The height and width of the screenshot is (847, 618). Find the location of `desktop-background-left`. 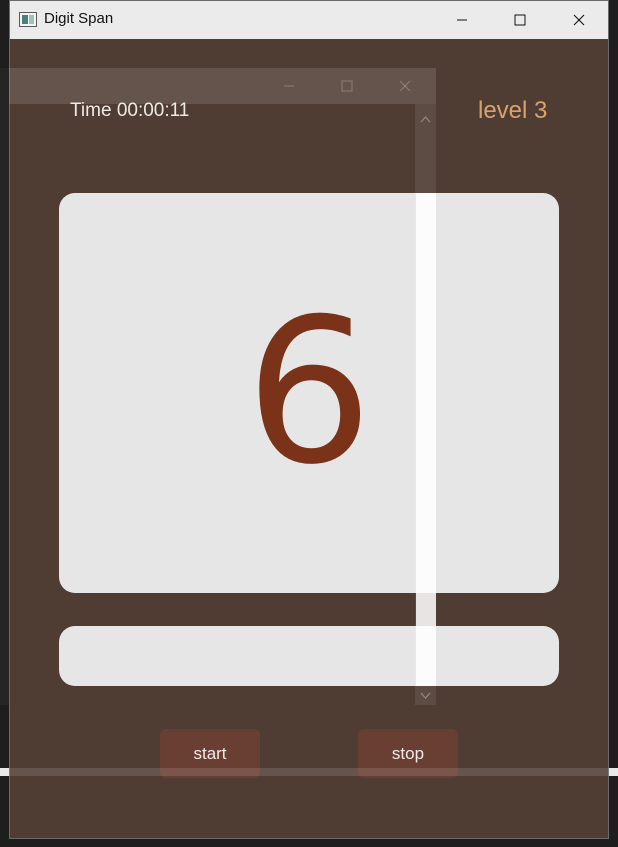

desktop-background-left is located at coordinates (4, 386).